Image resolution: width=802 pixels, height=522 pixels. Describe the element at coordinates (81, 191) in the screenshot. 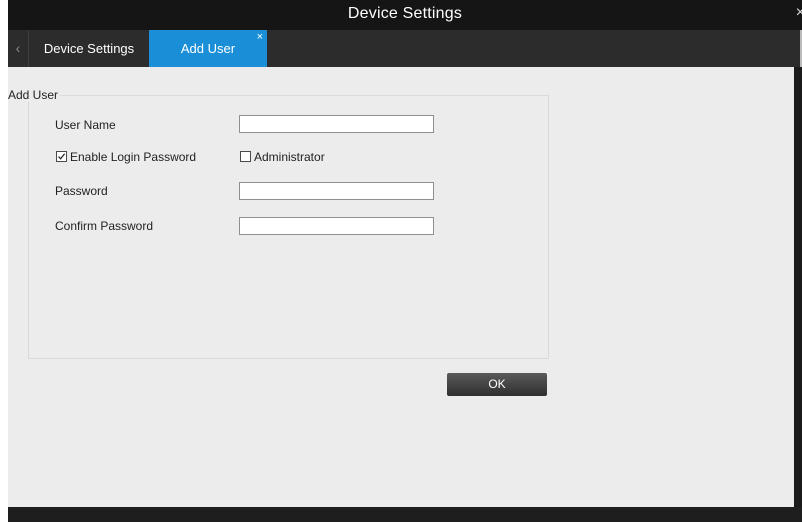

I see `password-label: Password` at that location.